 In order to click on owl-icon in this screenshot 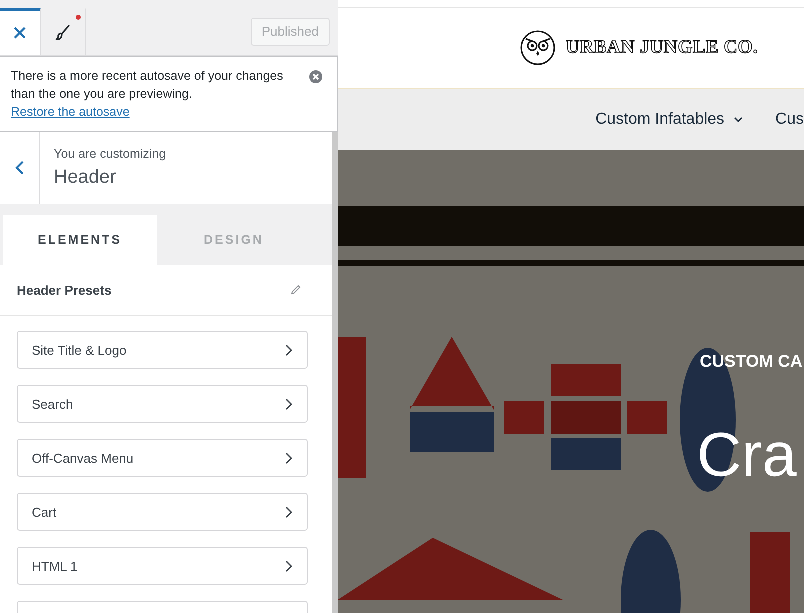, I will do `click(538, 48)`.